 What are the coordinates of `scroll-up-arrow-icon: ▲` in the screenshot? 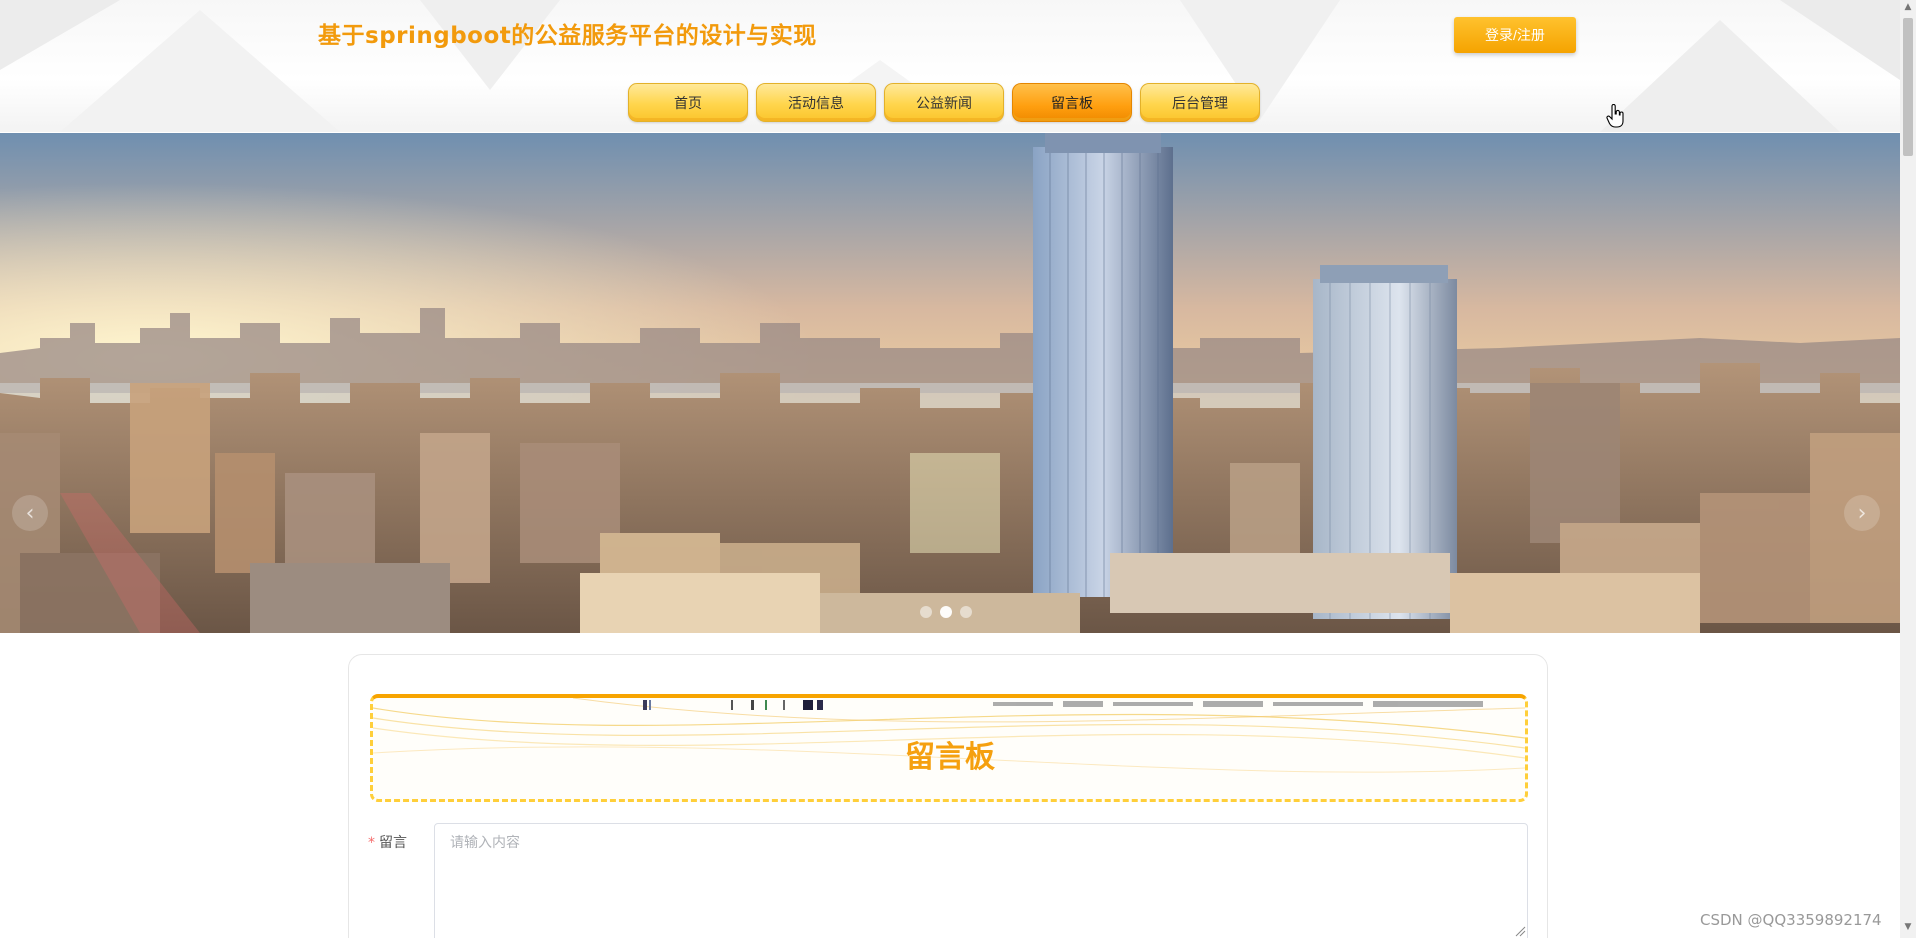 It's located at (1908, 7).